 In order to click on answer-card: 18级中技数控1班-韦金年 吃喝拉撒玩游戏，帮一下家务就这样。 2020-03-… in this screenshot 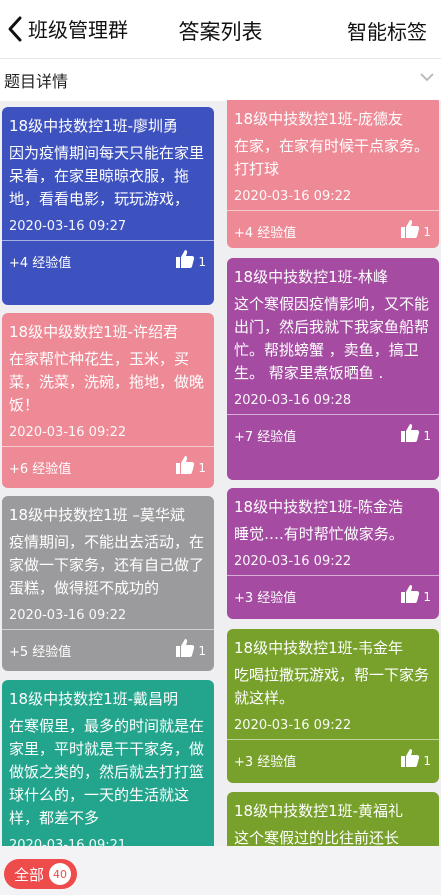, I will do `click(333, 706)`.